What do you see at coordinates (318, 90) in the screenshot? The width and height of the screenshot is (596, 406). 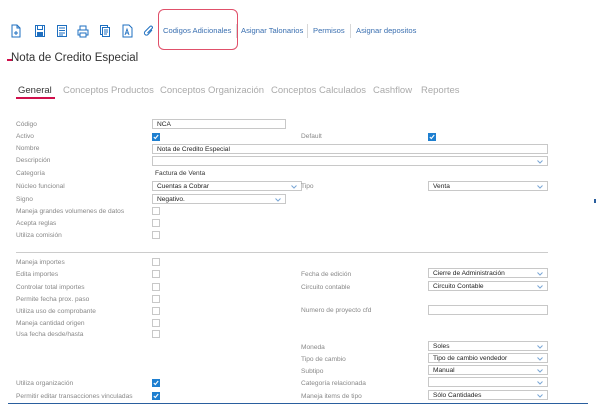 I see `tab-conceptos-calculados: Conceptos Calculados` at bounding box center [318, 90].